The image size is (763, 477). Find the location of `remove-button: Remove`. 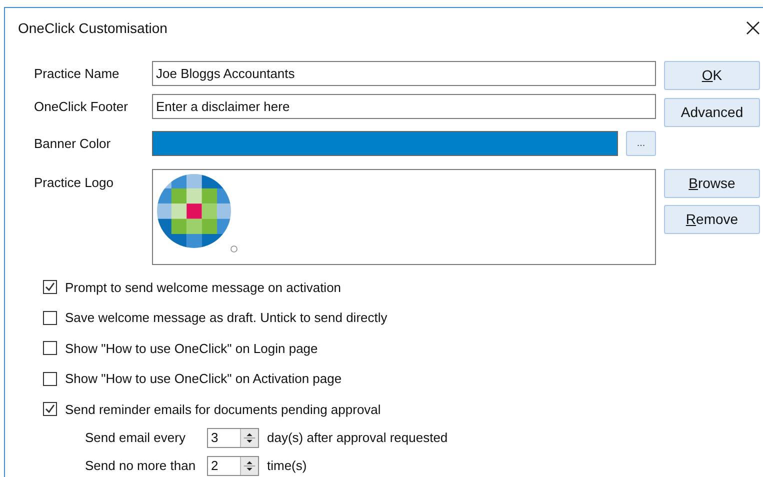

remove-button: Remove is located at coordinates (712, 219).